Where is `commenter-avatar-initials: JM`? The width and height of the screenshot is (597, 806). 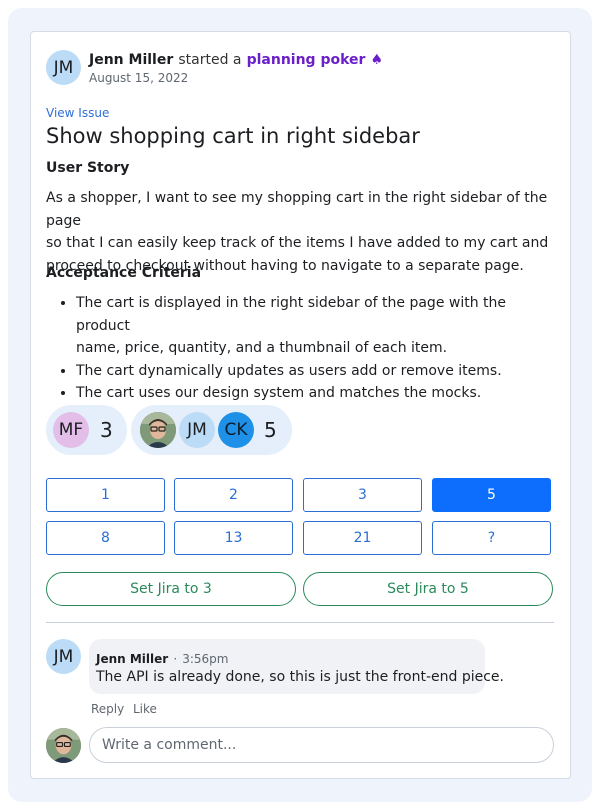
commenter-avatar-initials: JM is located at coordinates (63, 656).